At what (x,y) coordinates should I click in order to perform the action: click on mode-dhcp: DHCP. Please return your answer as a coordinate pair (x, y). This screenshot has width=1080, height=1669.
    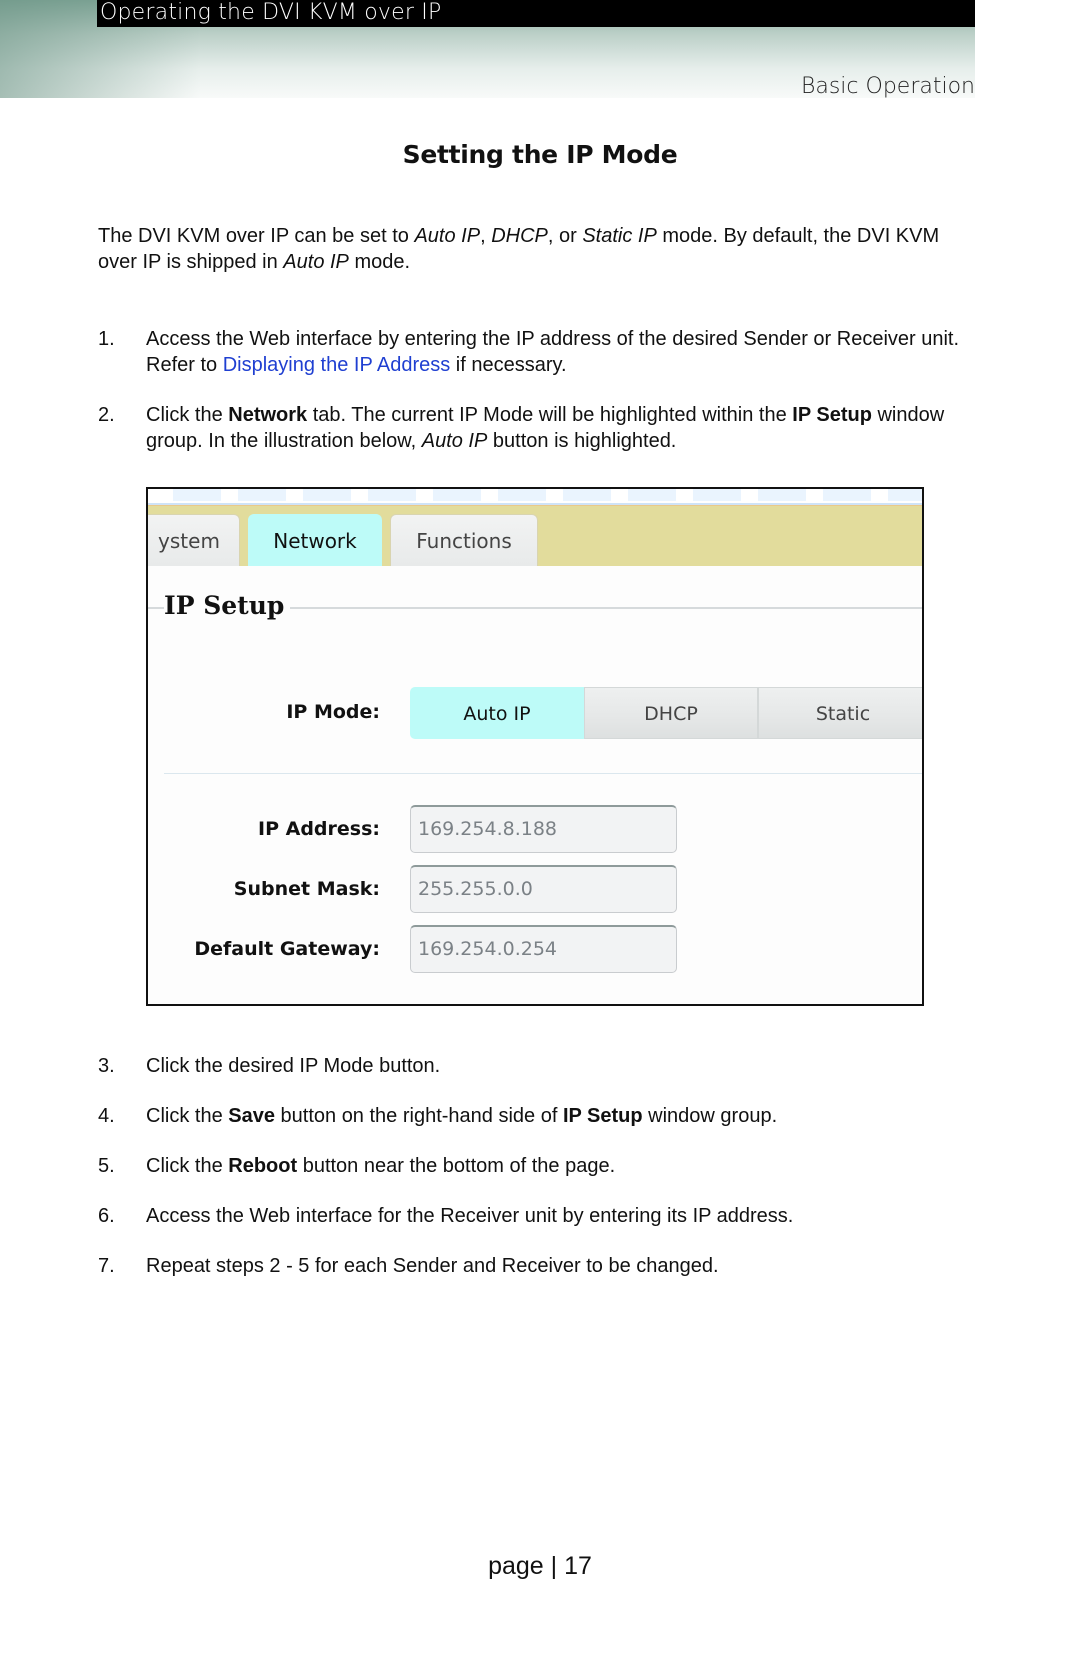
    Looking at the image, I should click on (519, 236).